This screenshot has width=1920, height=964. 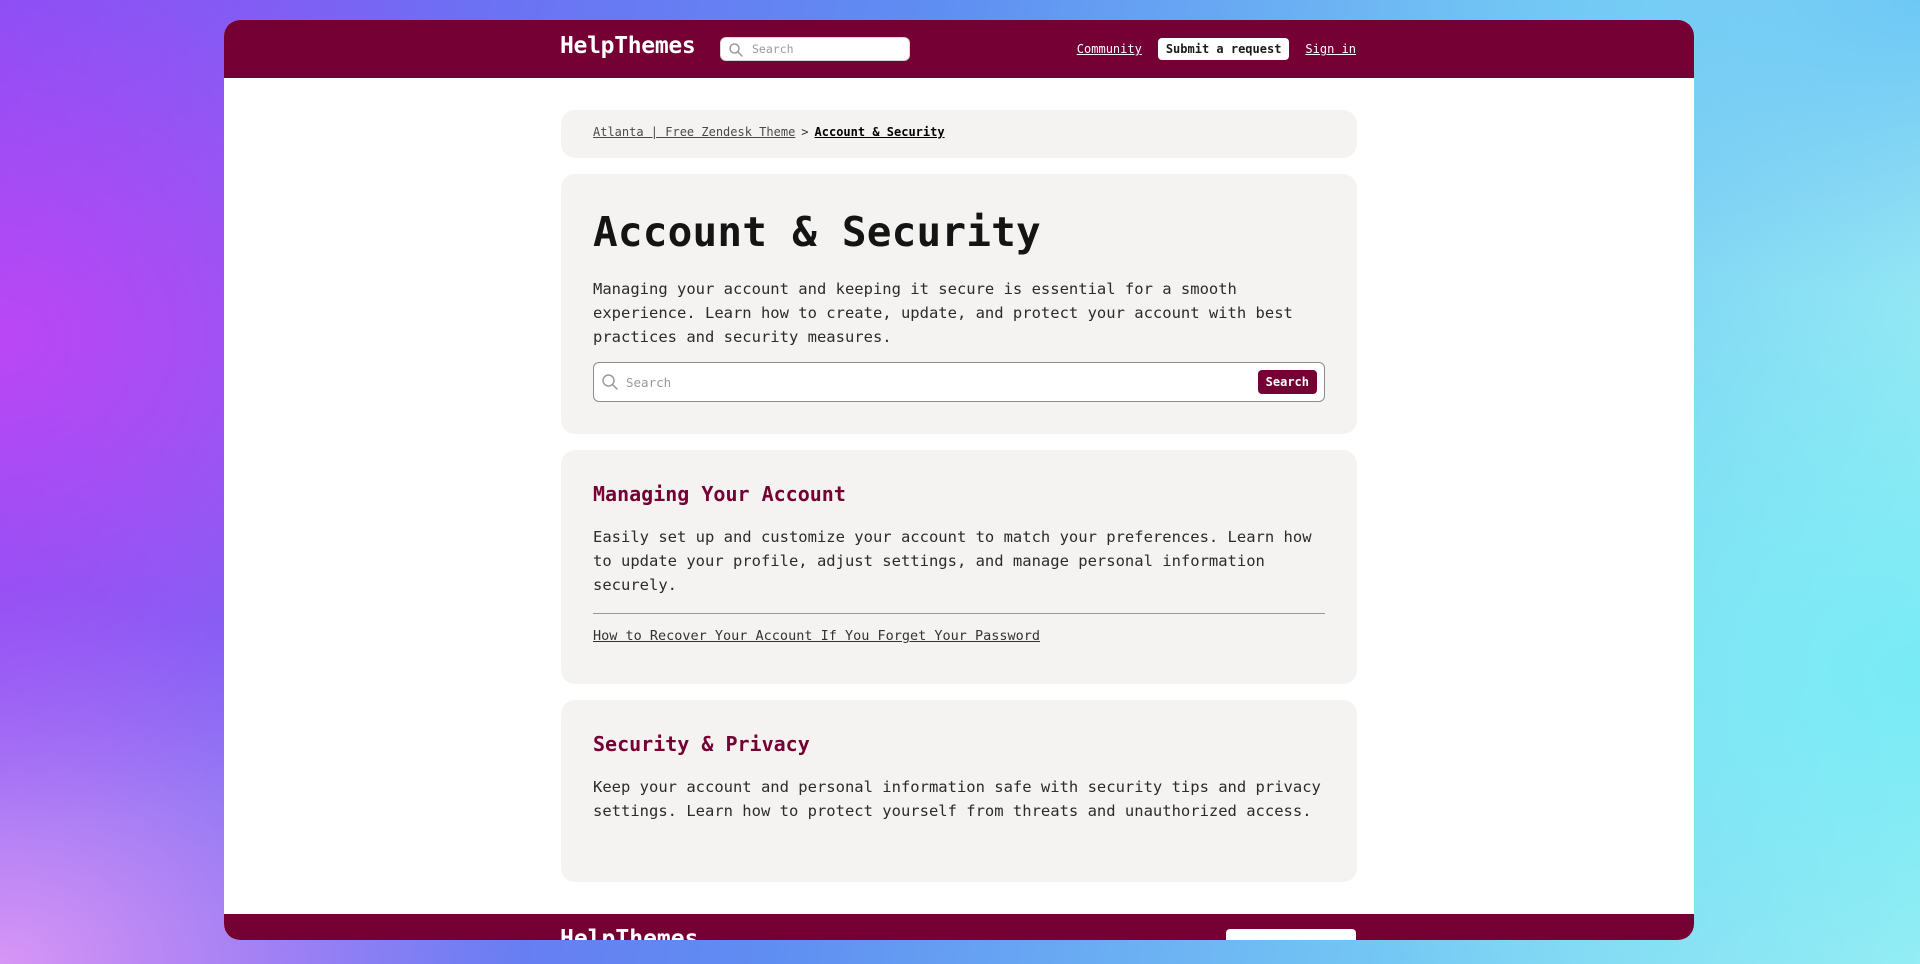 I want to click on breadcrumb-parent-link: Atlanta | Free Zendesk Theme, so click(x=694, y=132).